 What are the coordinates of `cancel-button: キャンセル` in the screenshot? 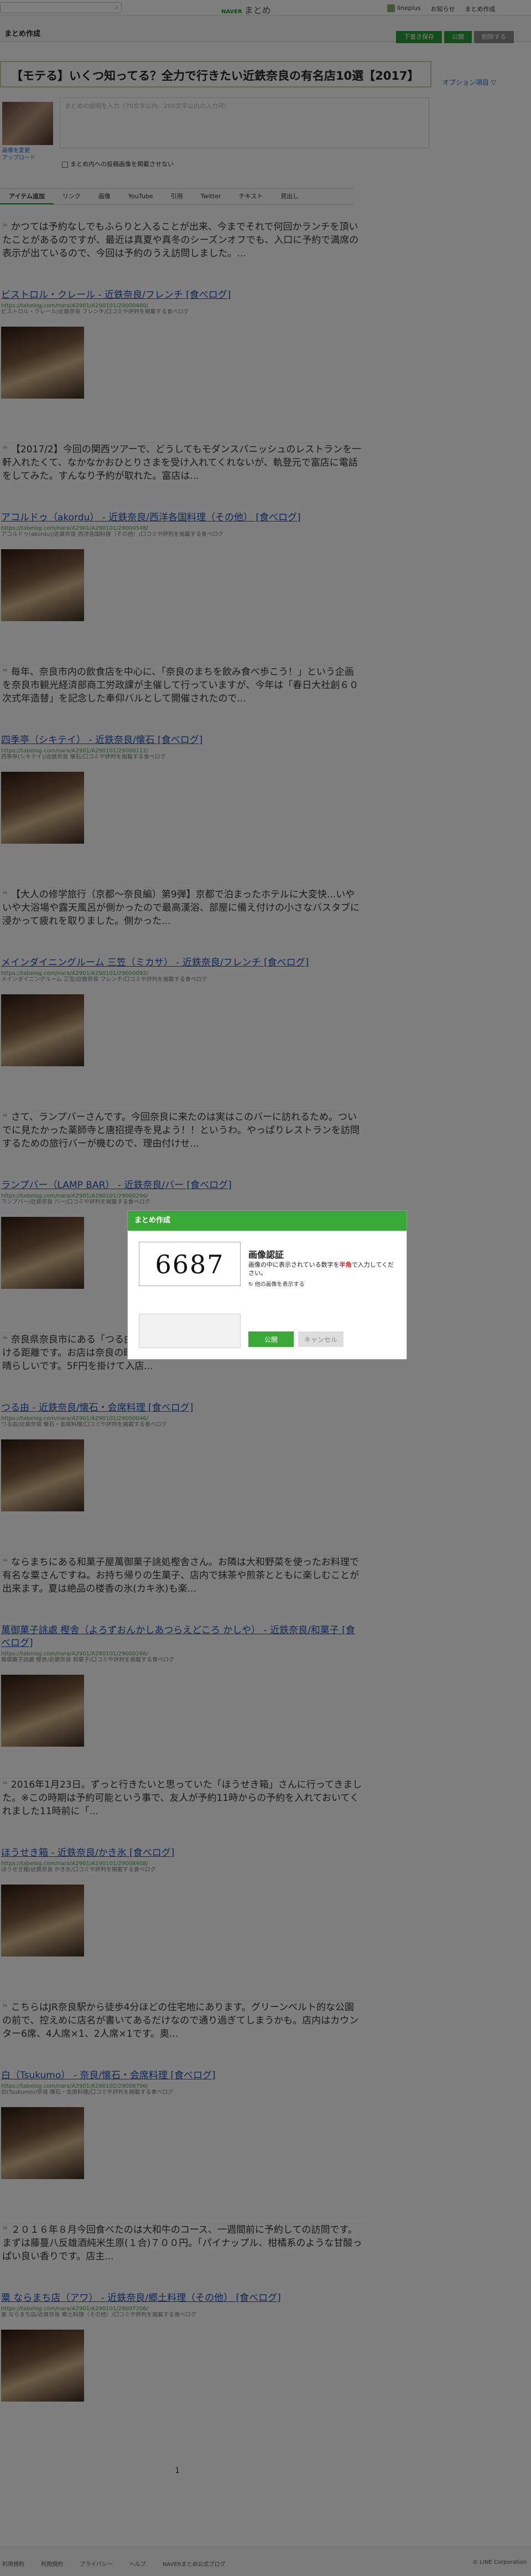 It's located at (320, 1339).